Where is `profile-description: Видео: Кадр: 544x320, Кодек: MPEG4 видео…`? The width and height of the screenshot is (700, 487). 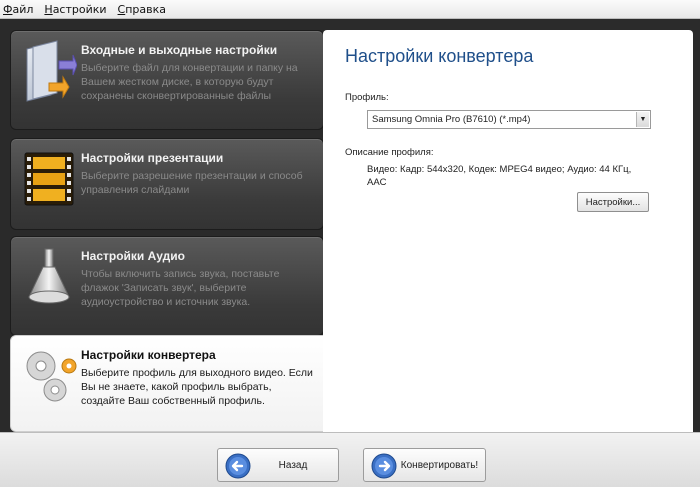 profile-description: Видео: Кадр: 544x320, Кодек: MPEG4 видео… is located at coordinates (499, 176).